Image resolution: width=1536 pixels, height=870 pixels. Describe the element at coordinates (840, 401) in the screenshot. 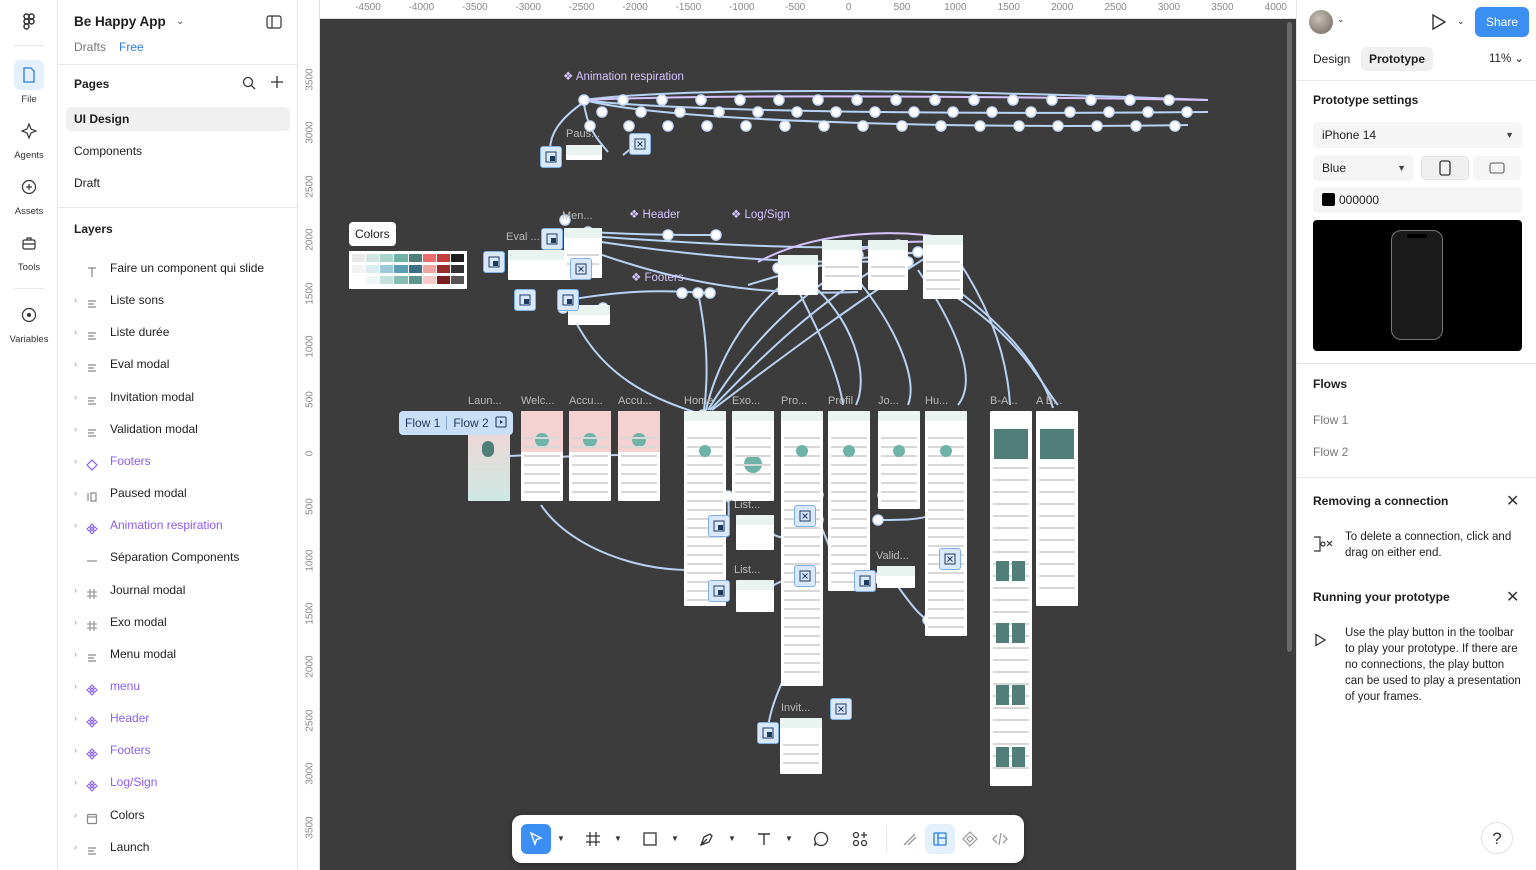

I see `frame-label-pro2: Profil` at that location.